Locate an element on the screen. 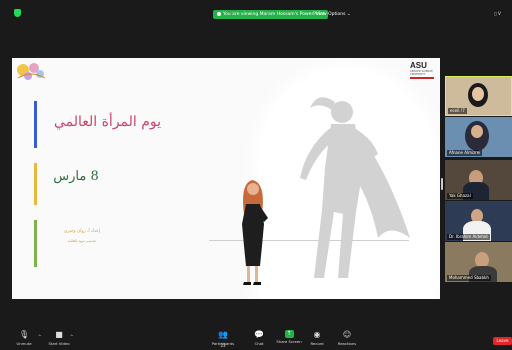 This screenshot has height=350, width=512. video-off-icon: ■ is located at coordinates (59, 334).